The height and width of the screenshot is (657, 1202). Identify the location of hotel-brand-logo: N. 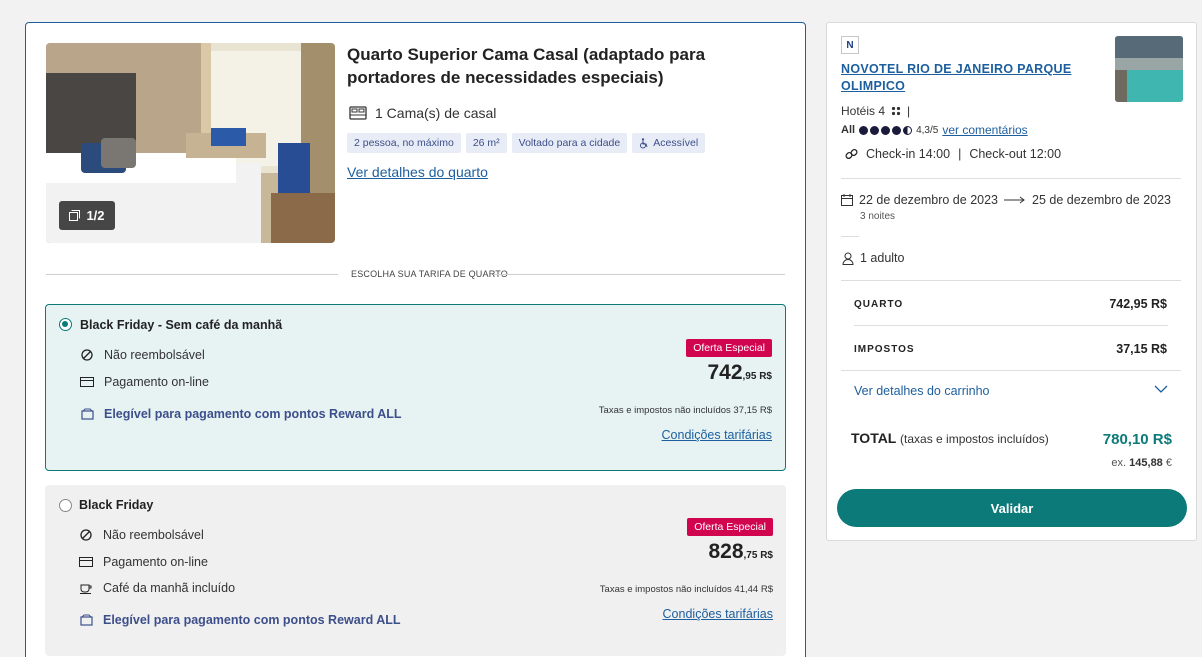
(850, 45).